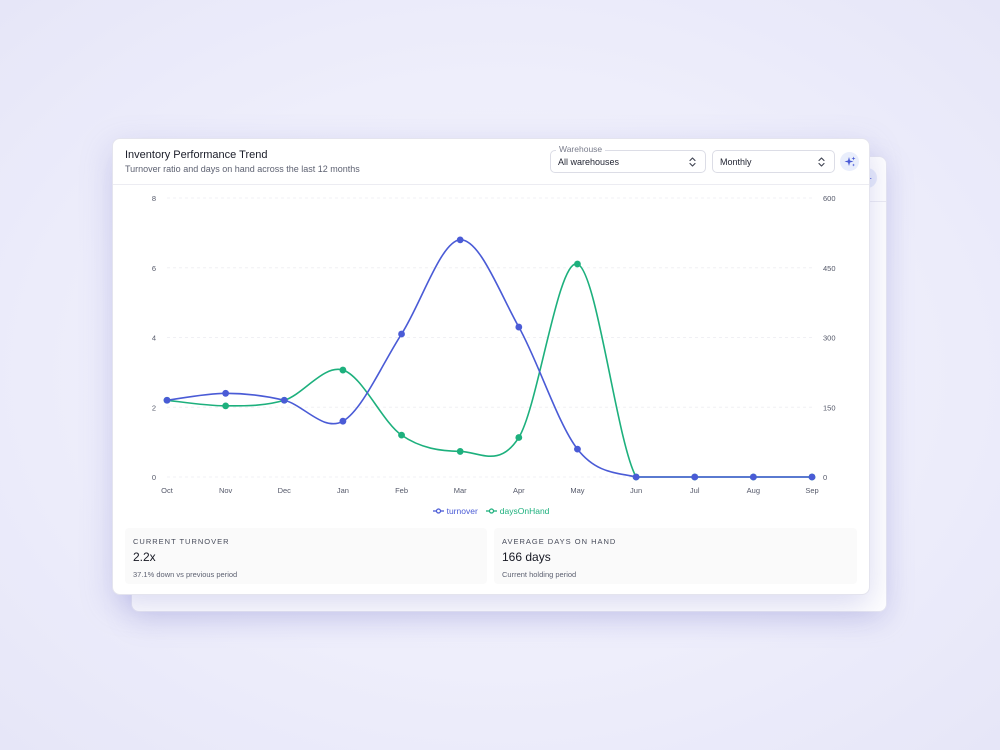 The width and height of the screenshot is (1000, 750). I want to click on x-tick-label: Apr, so click(519, 490).